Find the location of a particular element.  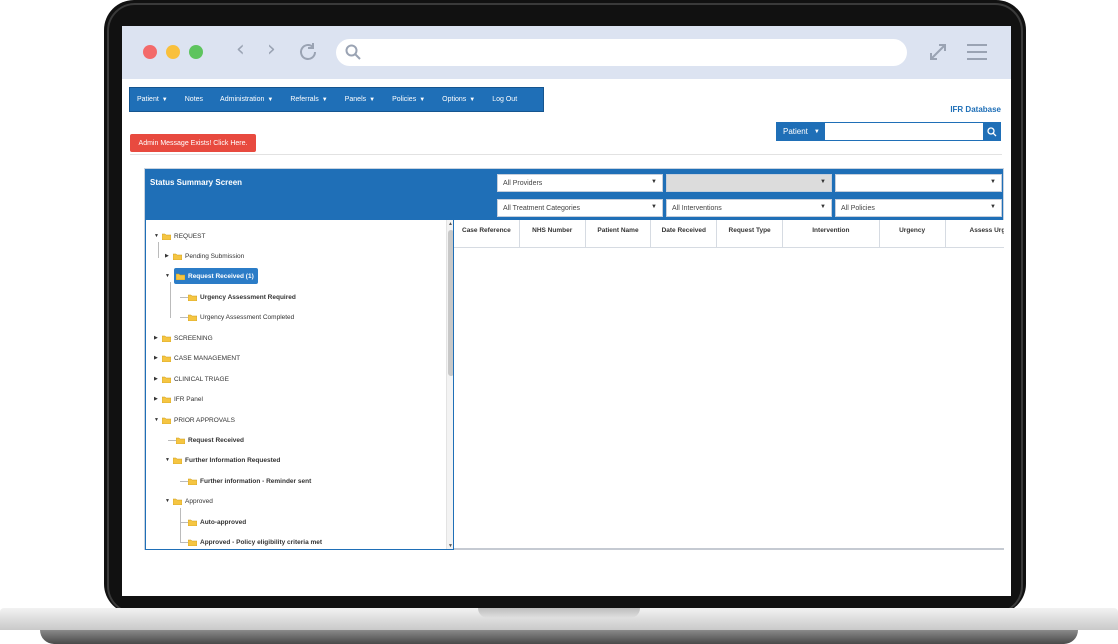

search-type-dropdown: Patient ▼ is located at coordinates (800, 131).